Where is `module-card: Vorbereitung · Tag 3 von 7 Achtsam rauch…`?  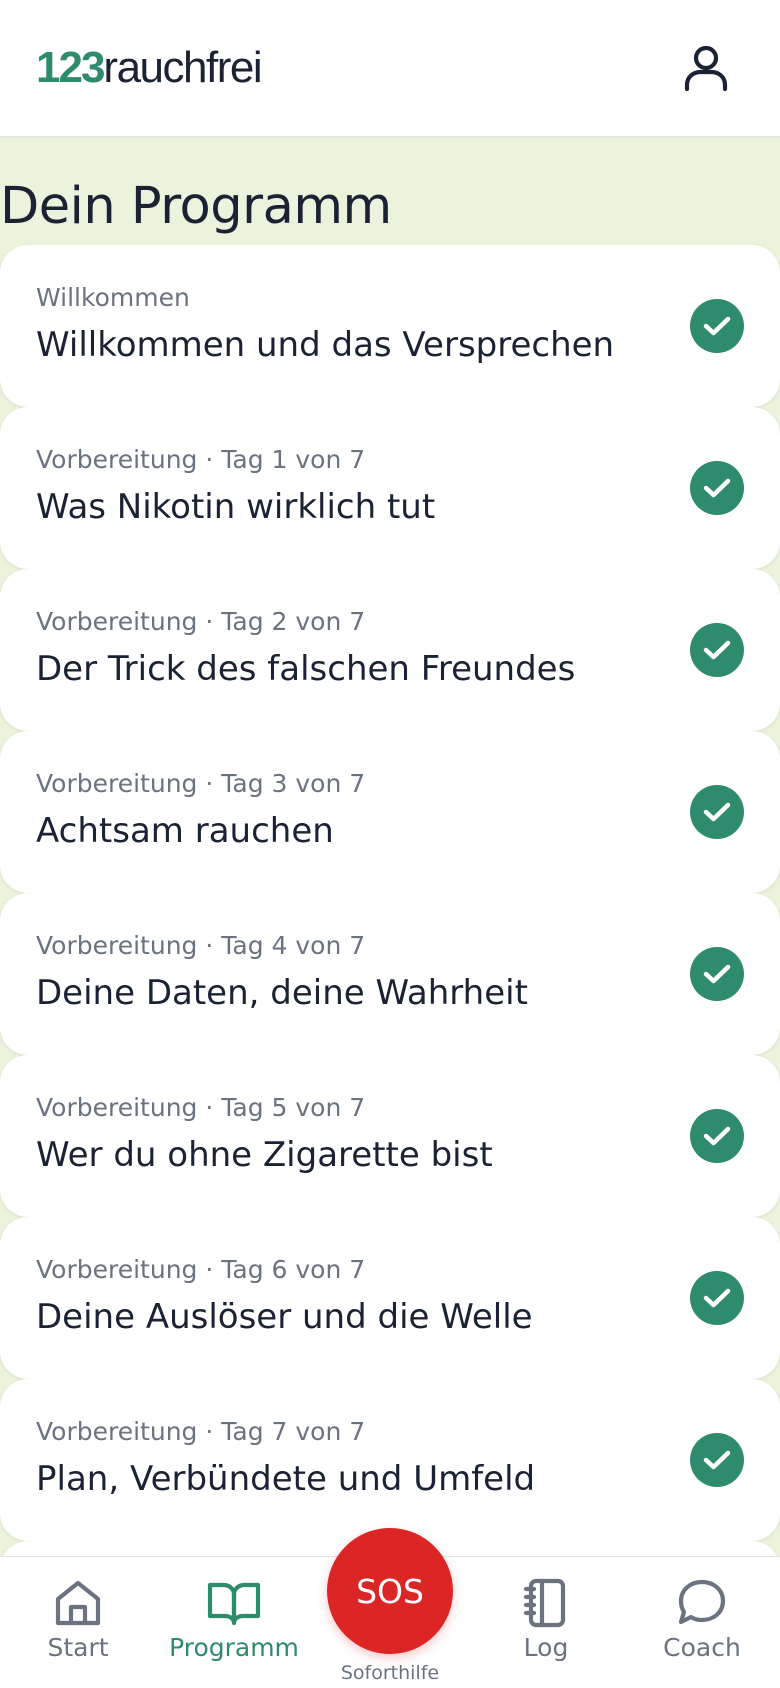 module-card: Vorbereitung · Tag 3 von 7 Achtsam rauch… is located at coordinates (390, 812).